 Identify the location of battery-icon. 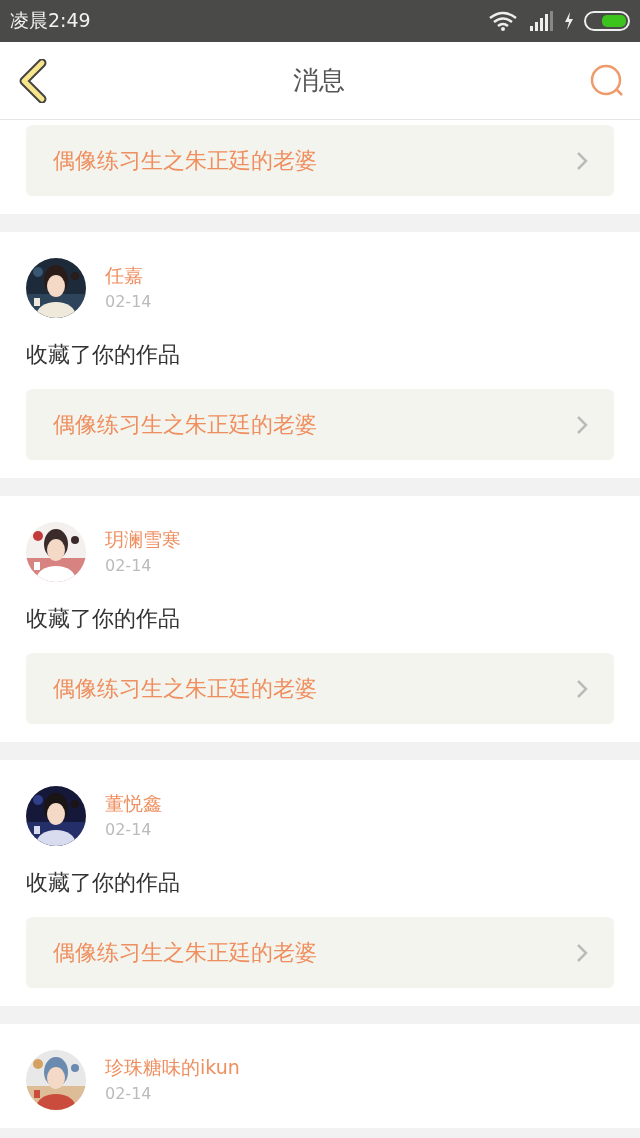
(607, 21).